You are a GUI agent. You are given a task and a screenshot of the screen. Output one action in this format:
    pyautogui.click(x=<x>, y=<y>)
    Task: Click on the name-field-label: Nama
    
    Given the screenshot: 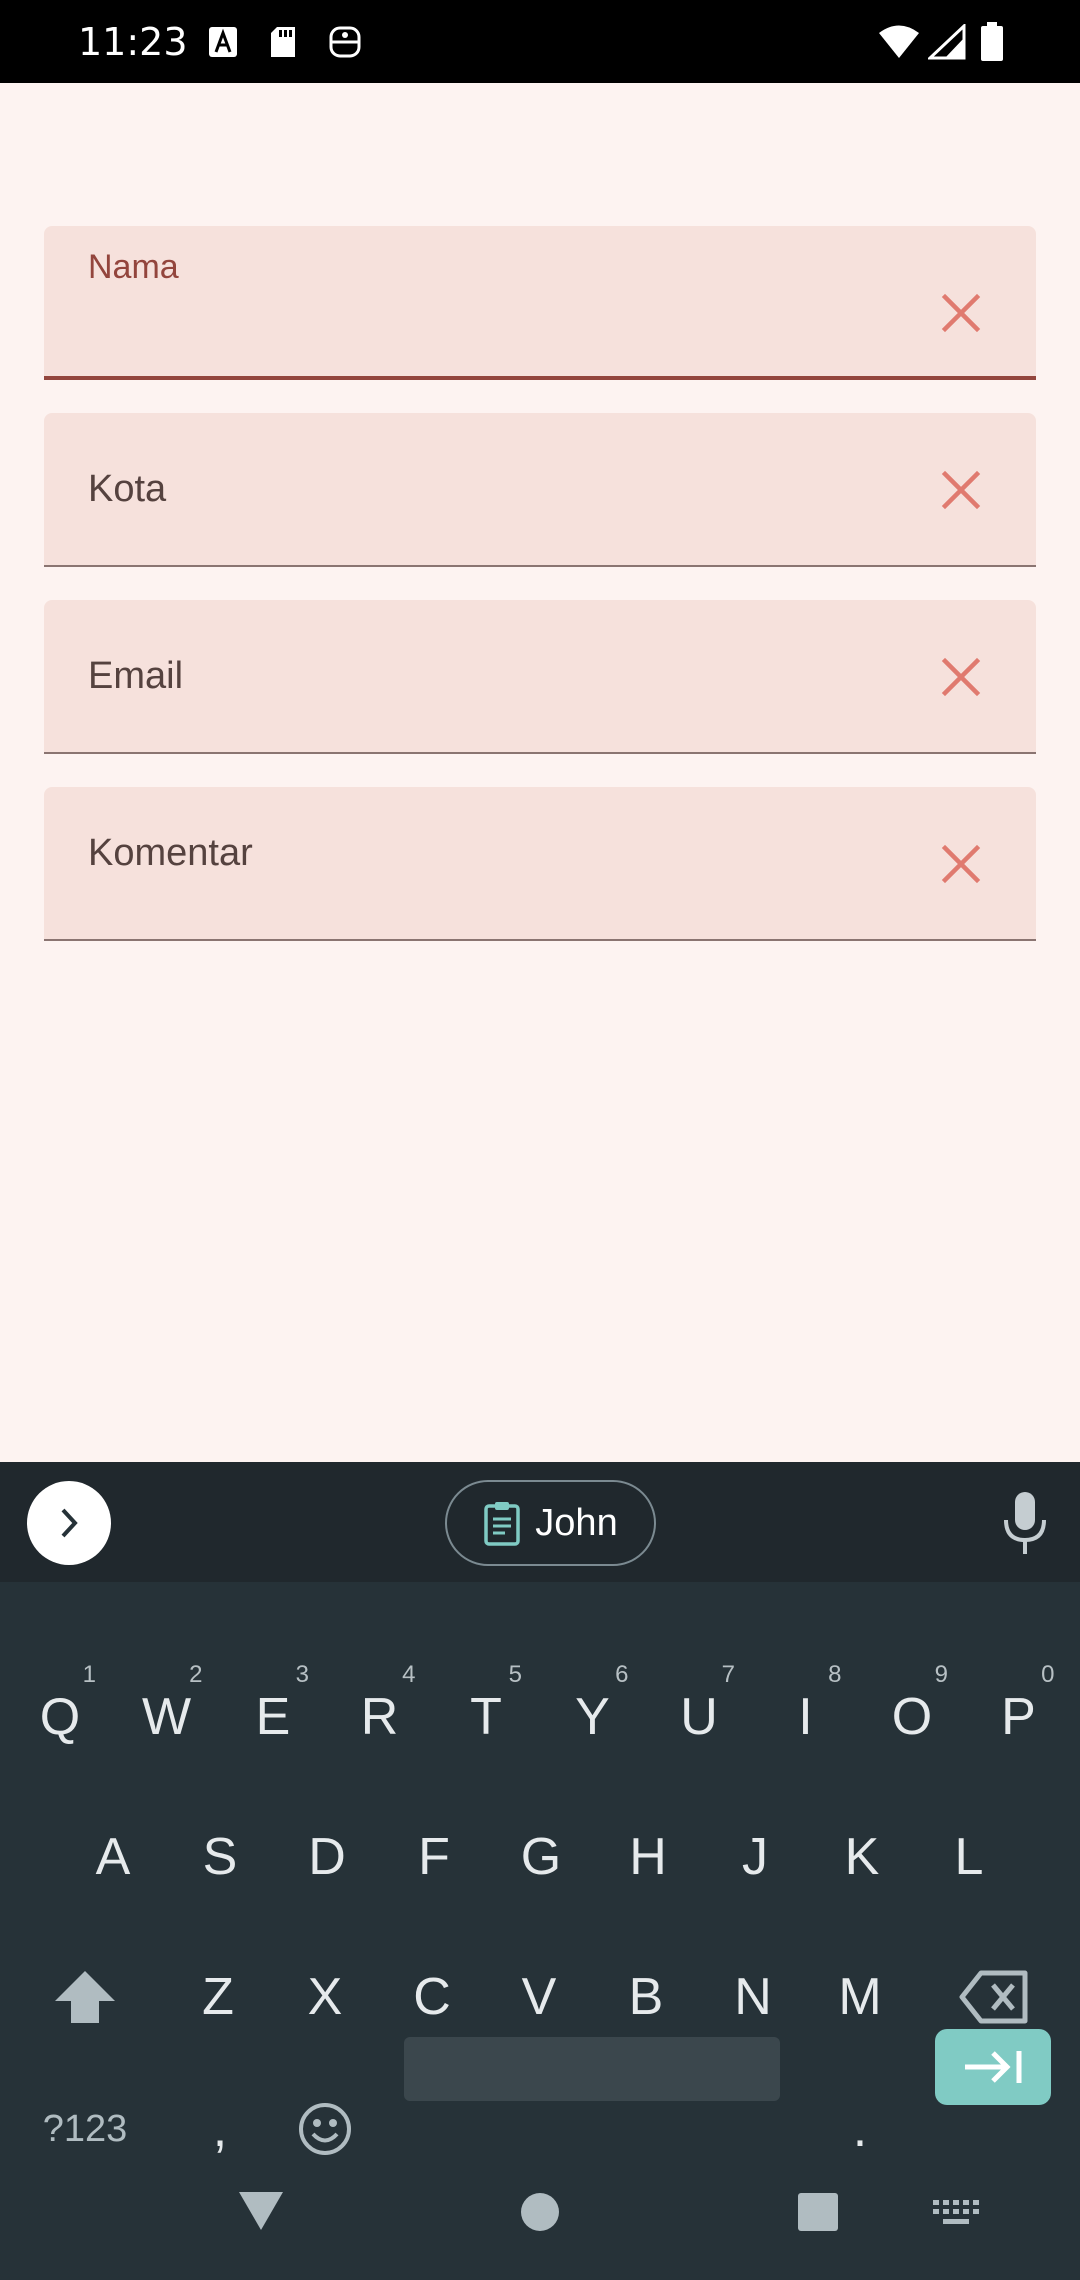 What is the action you would take?
    pyautogui.click(x=133, y=267)
    